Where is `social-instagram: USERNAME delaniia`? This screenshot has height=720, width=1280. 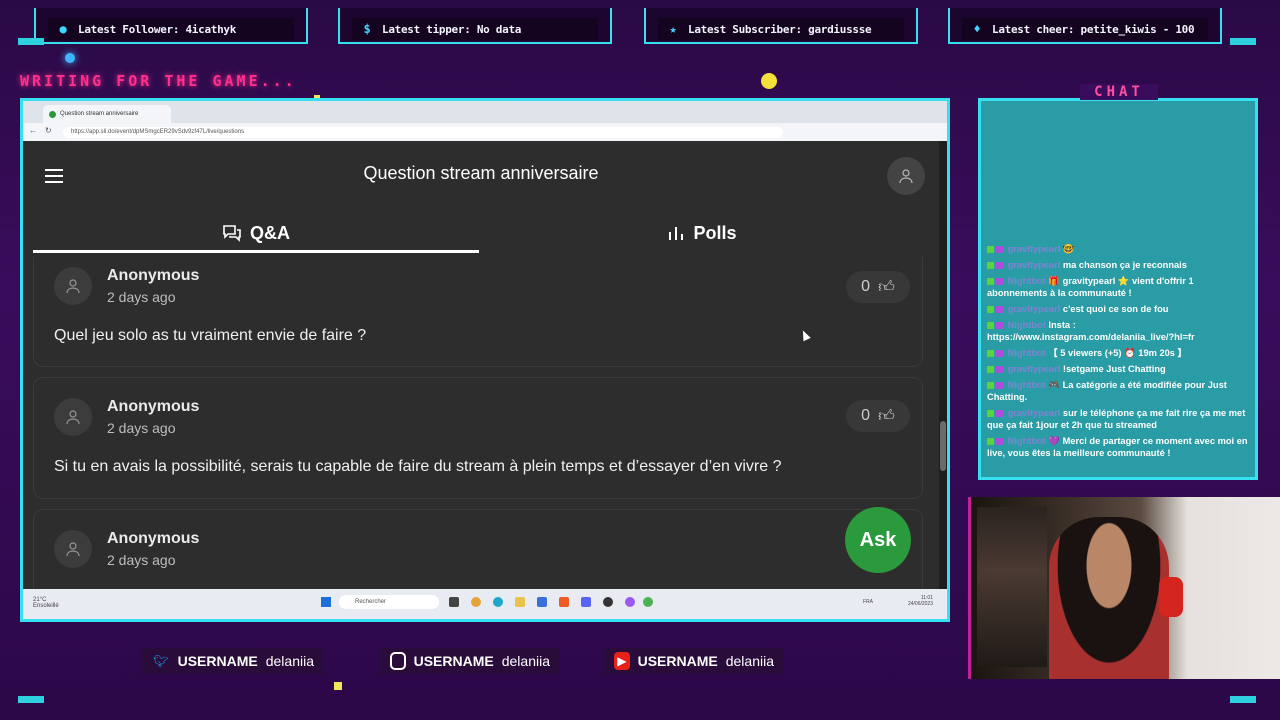
social-instagram: USERNAME delaniia is located at coordinates (470, 661).